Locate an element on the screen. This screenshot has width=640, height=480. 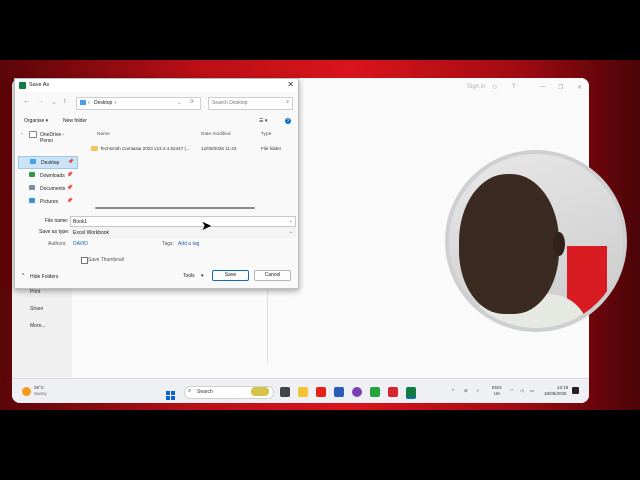
battery-icon: ▭ is located at coordinates (532, 390).